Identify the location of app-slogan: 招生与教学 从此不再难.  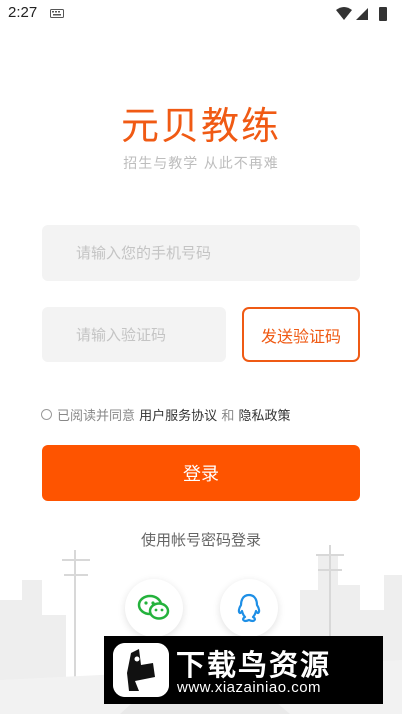
(201, 164).